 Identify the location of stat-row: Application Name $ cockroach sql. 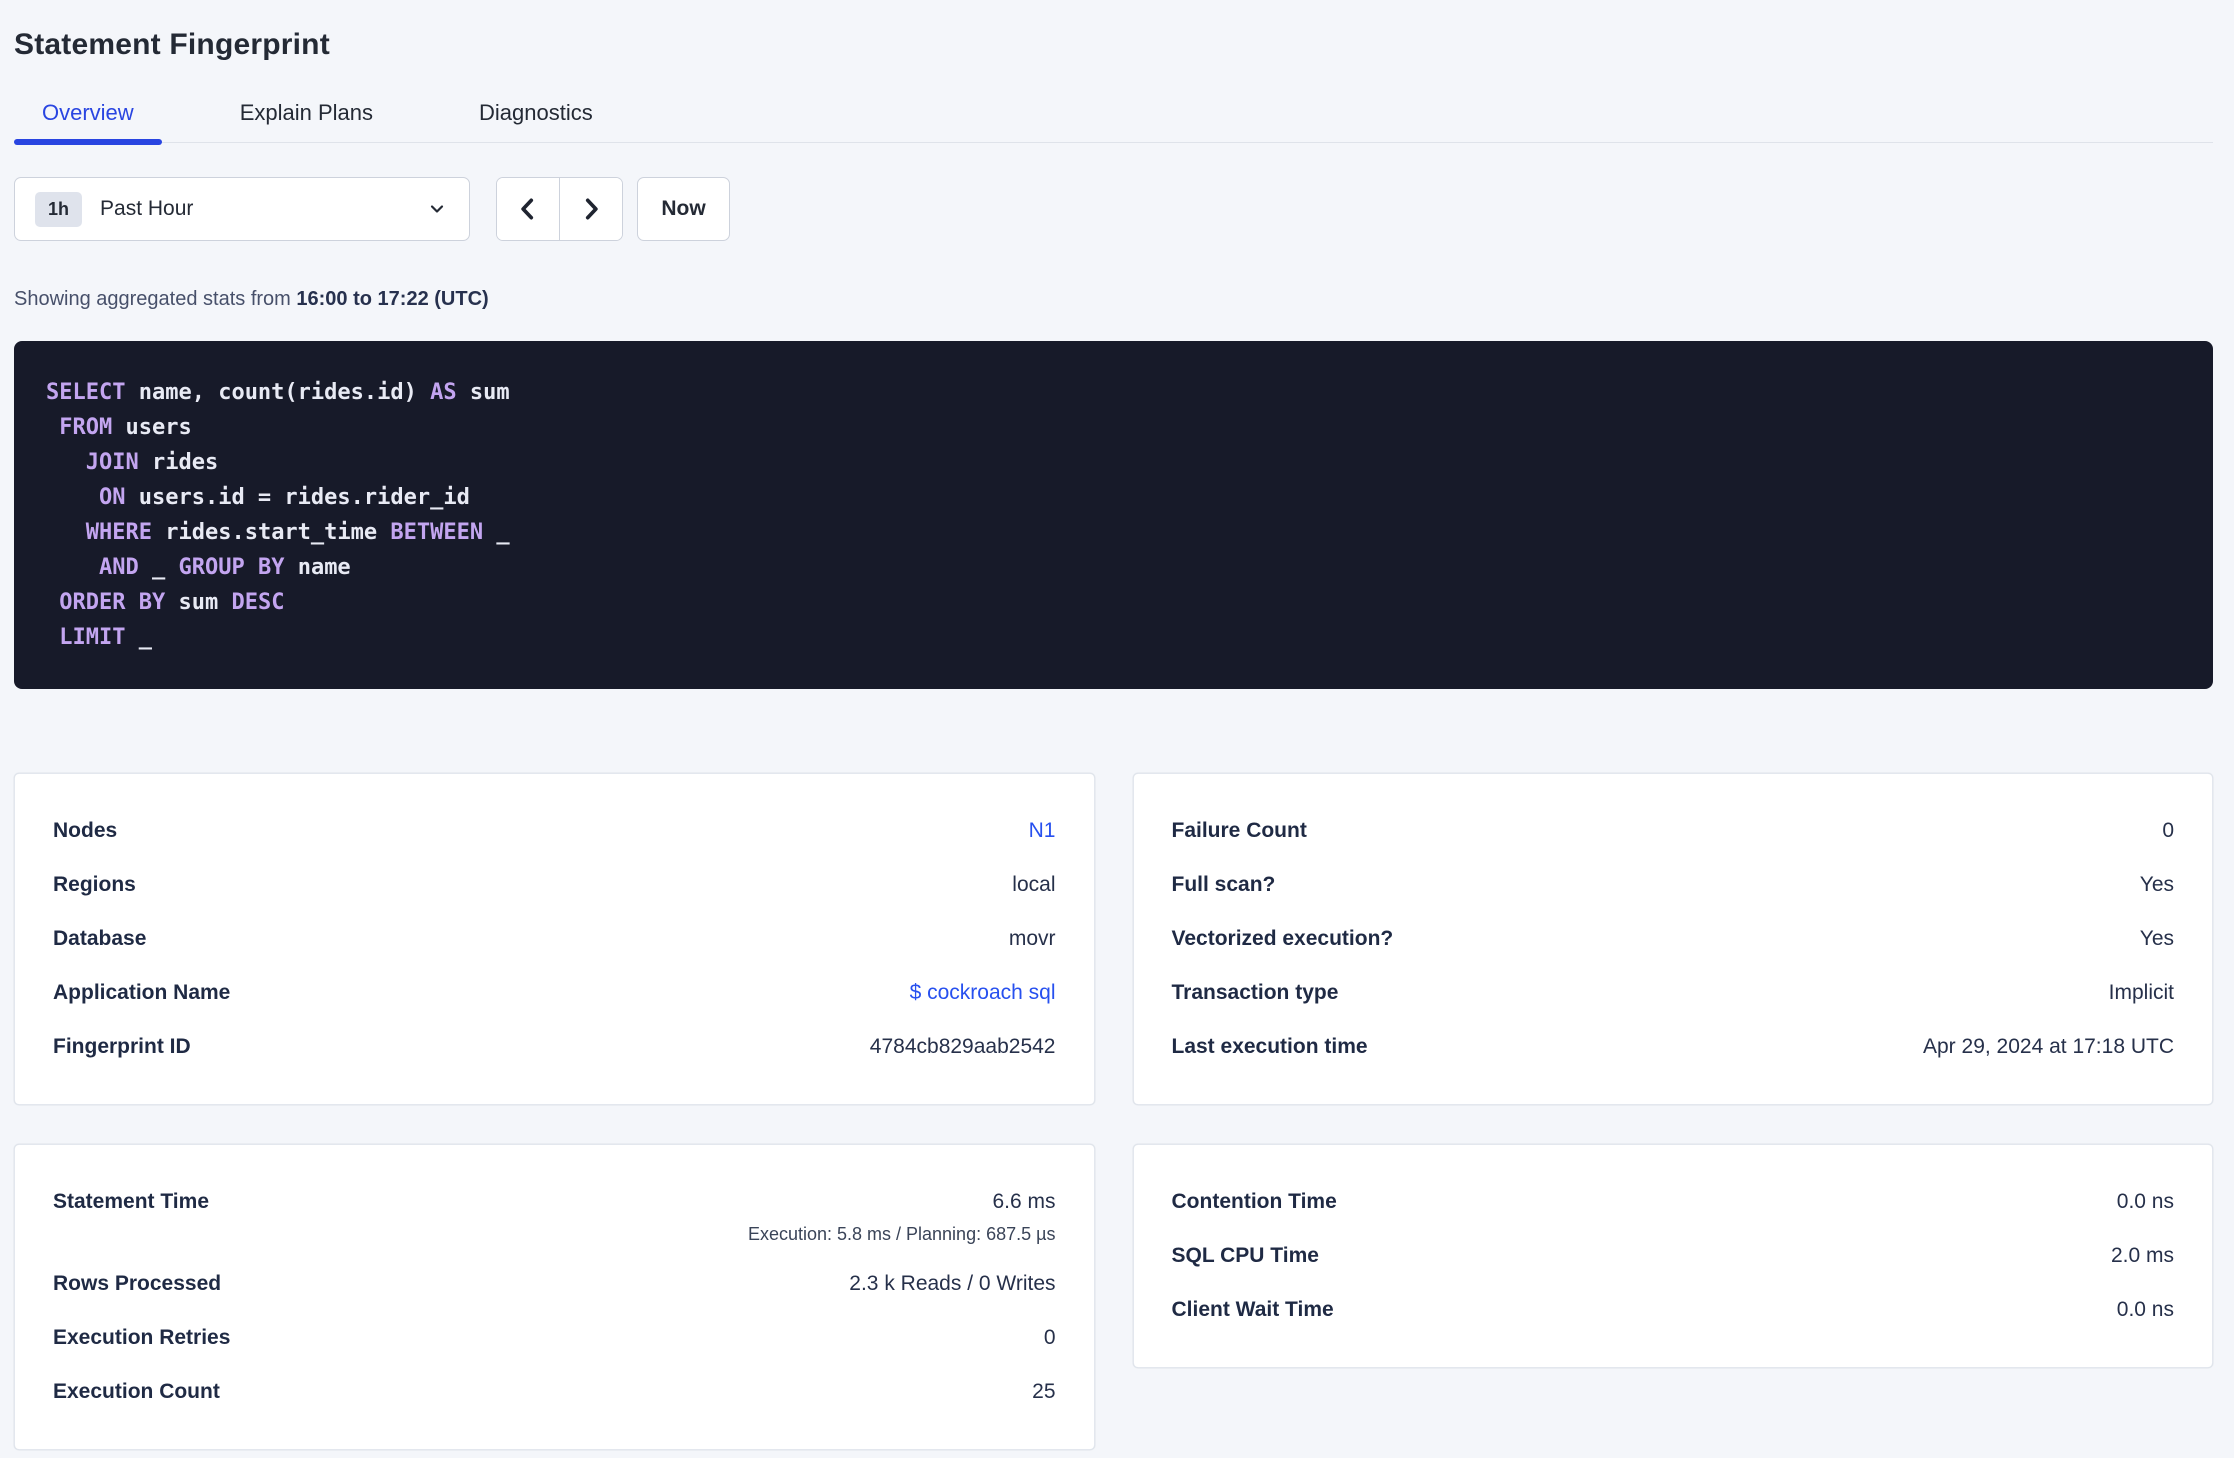
(554, 993).